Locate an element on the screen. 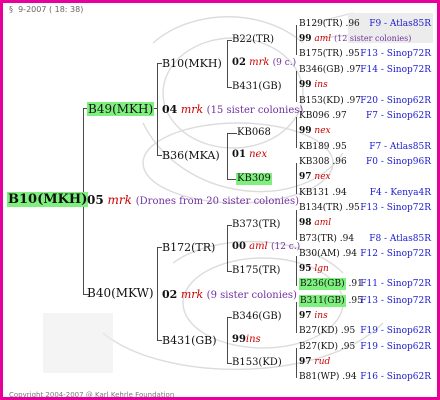 The height and width of the screenshot is (400, 440). g4-drone-line: 95 lgn is located at coordinates (314, 269).